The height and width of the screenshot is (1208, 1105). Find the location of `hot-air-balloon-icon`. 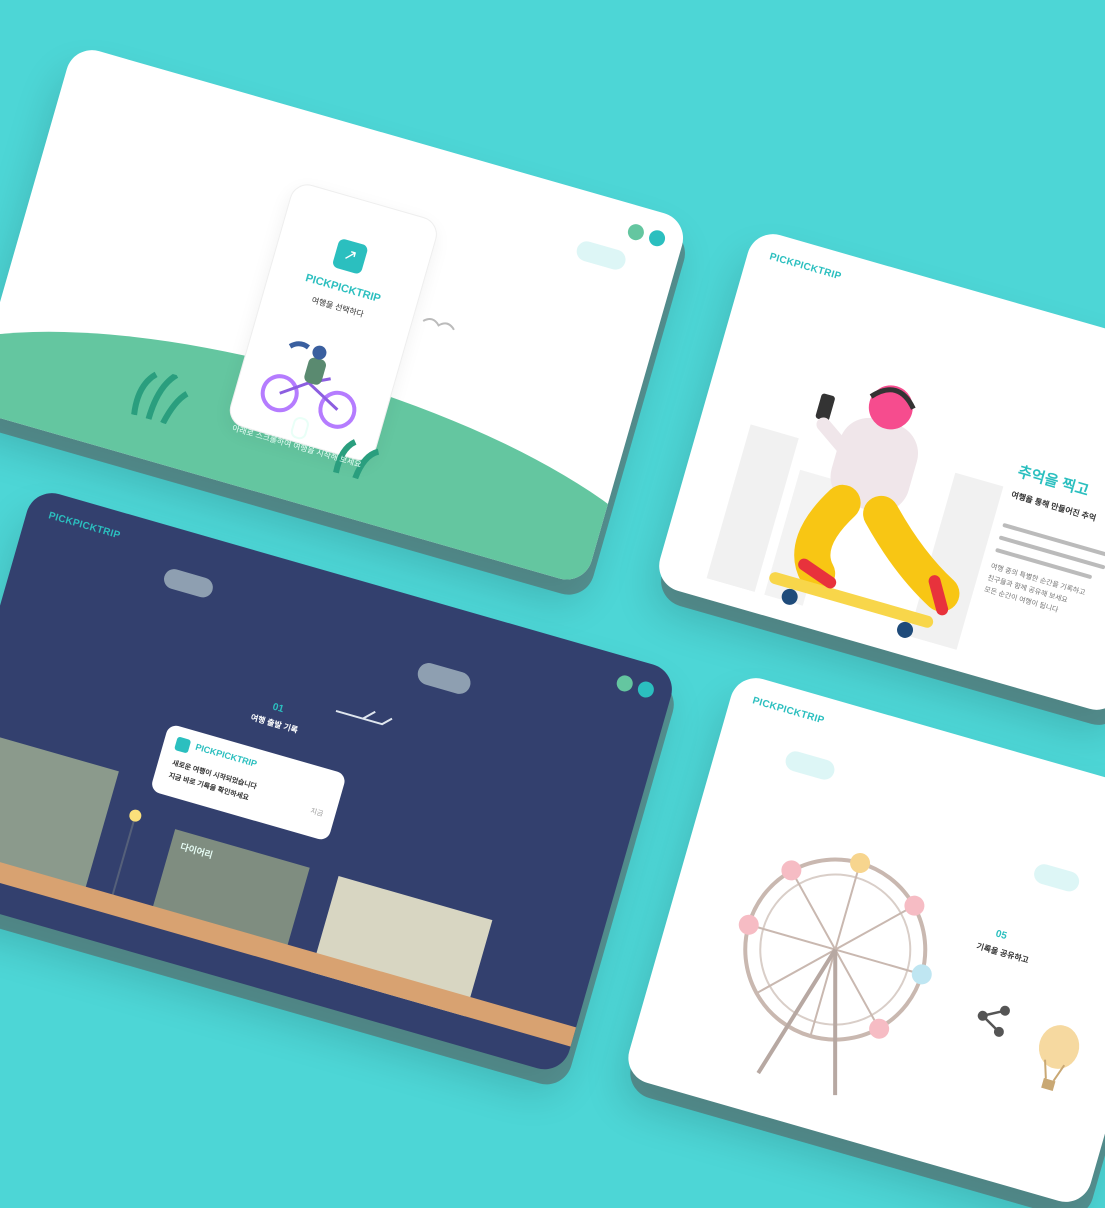

hot-air-balloon-icon is located at coordinates (1059, 1058).